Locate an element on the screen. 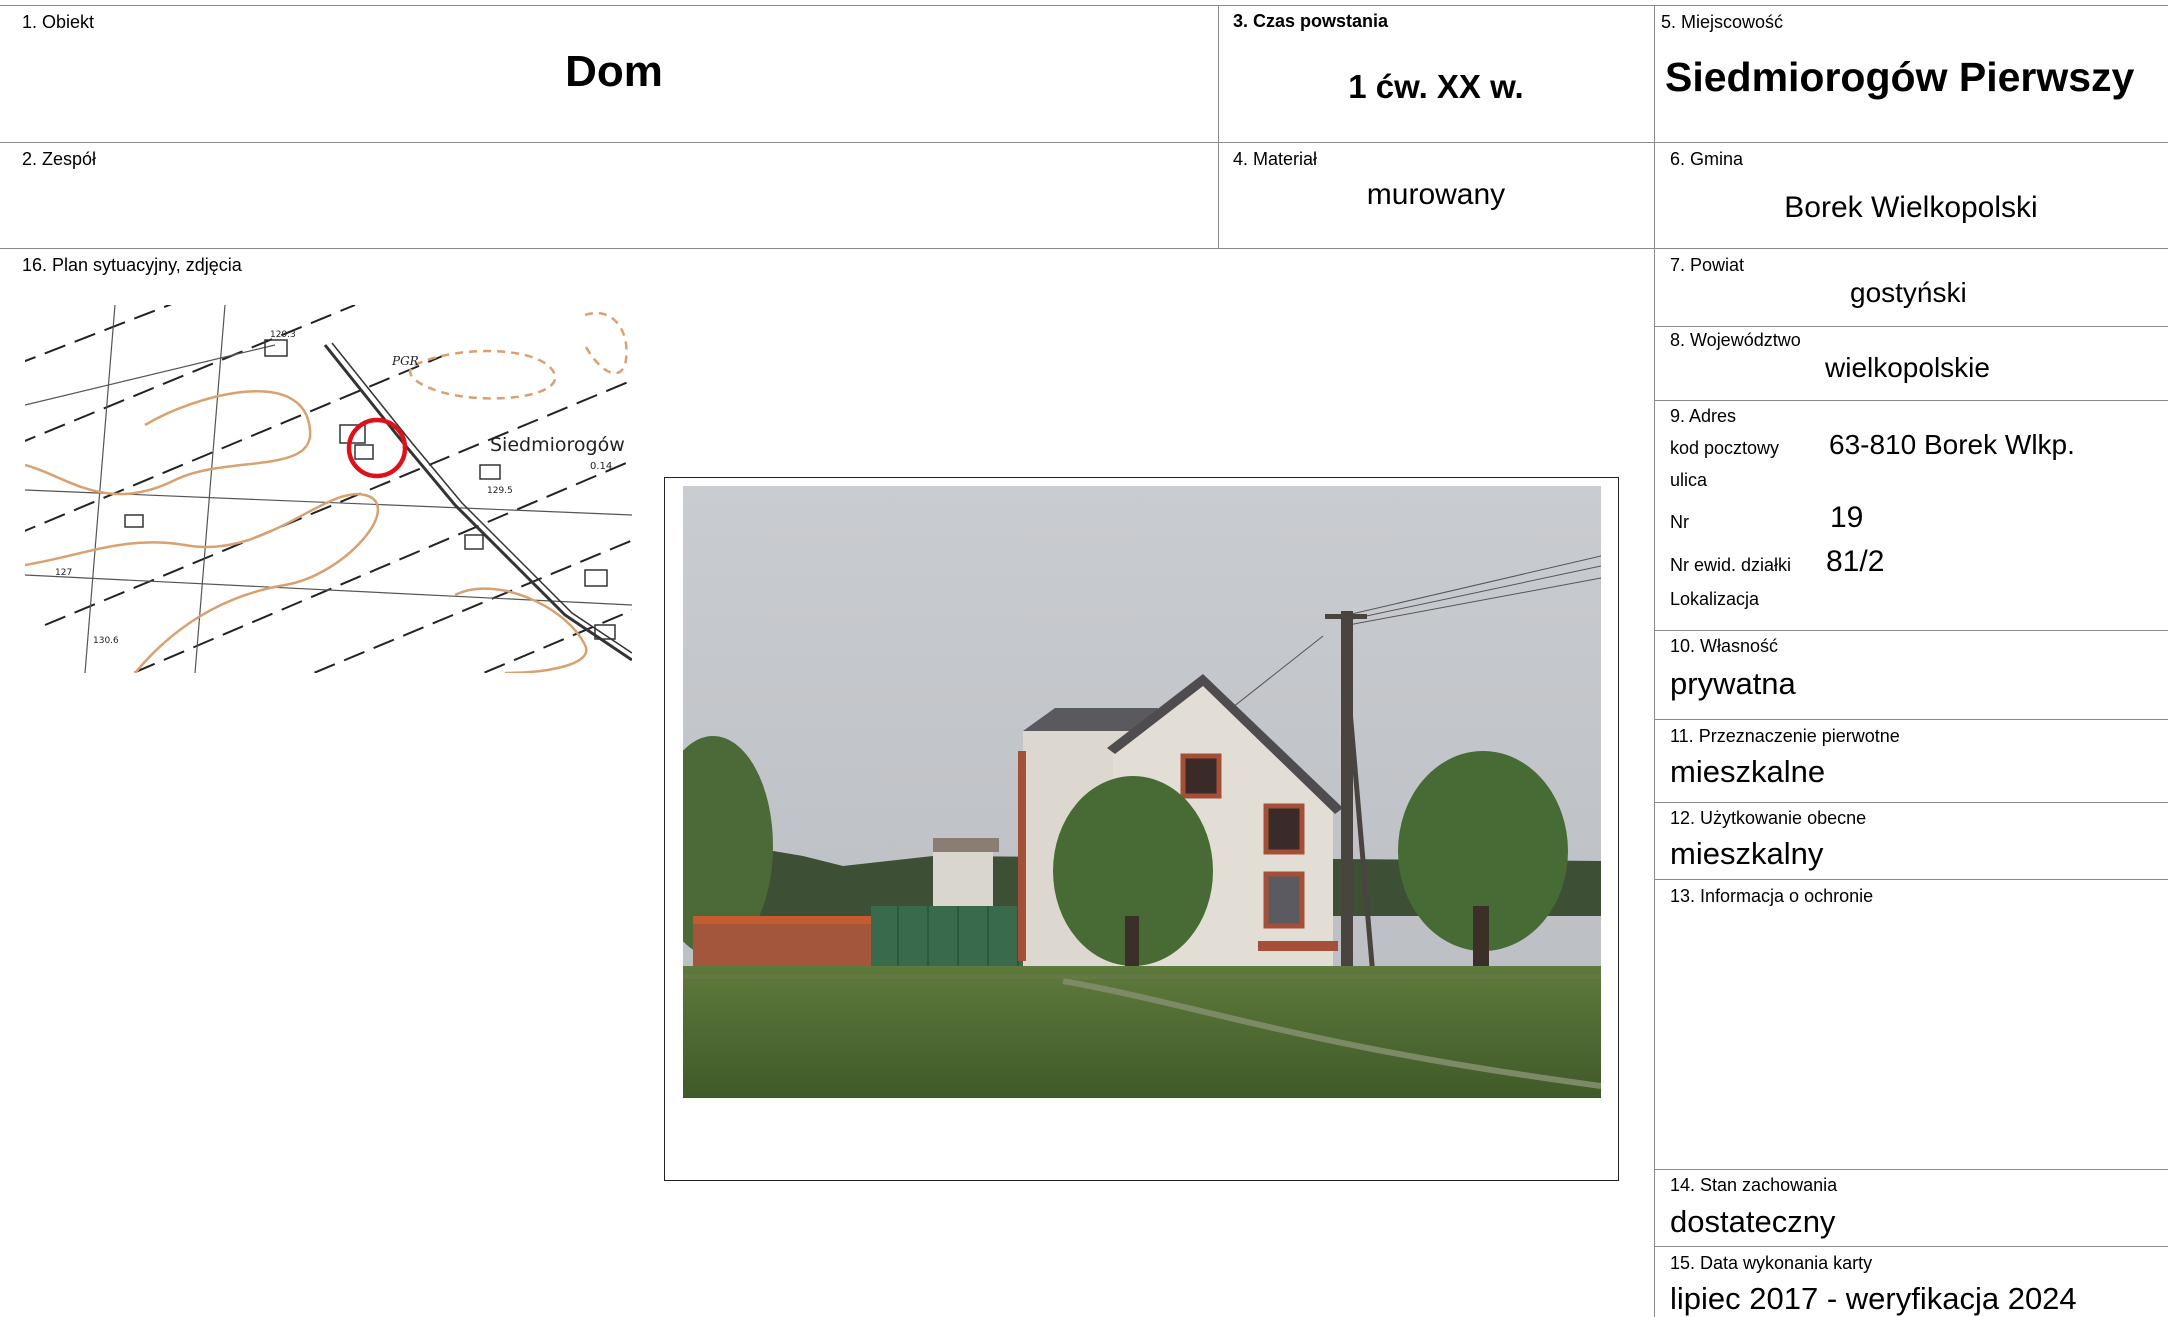  czas-label: 3. Czas powstania is located at coordinates (1311, 21).